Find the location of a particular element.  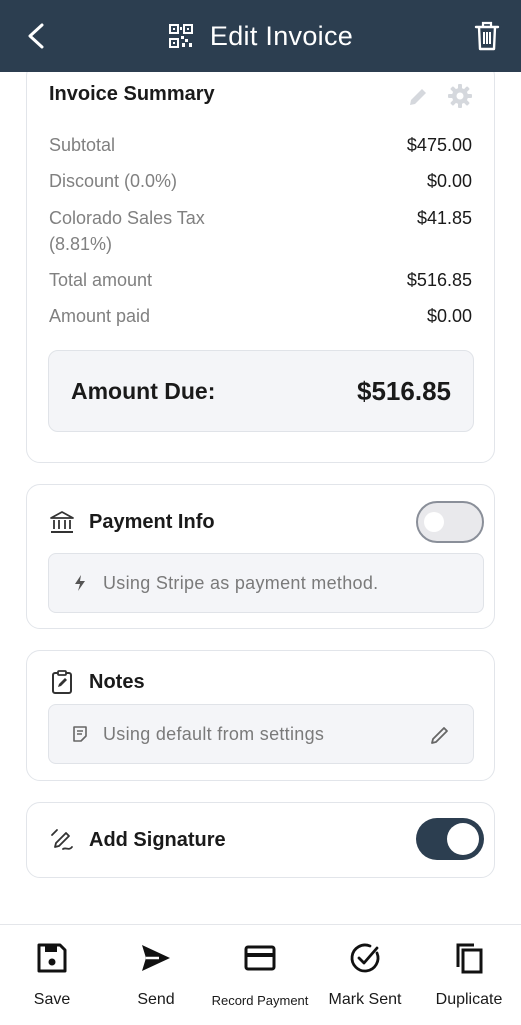

signature-card: Add Signature is located at coordinates (260, 840).